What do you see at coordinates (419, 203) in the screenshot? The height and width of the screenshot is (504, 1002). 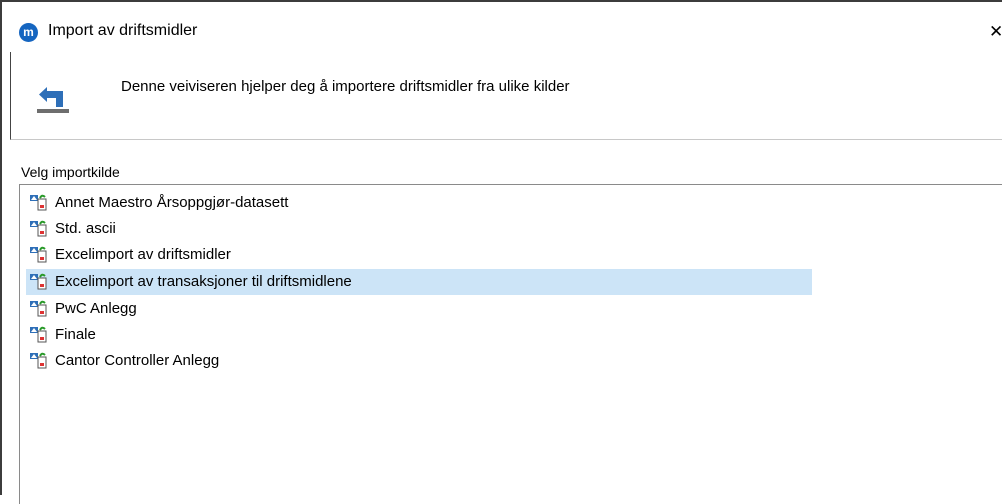 I see `list-item: Annet Maestro Årsoppgjør-datasett` at bounding box center [419, 203].